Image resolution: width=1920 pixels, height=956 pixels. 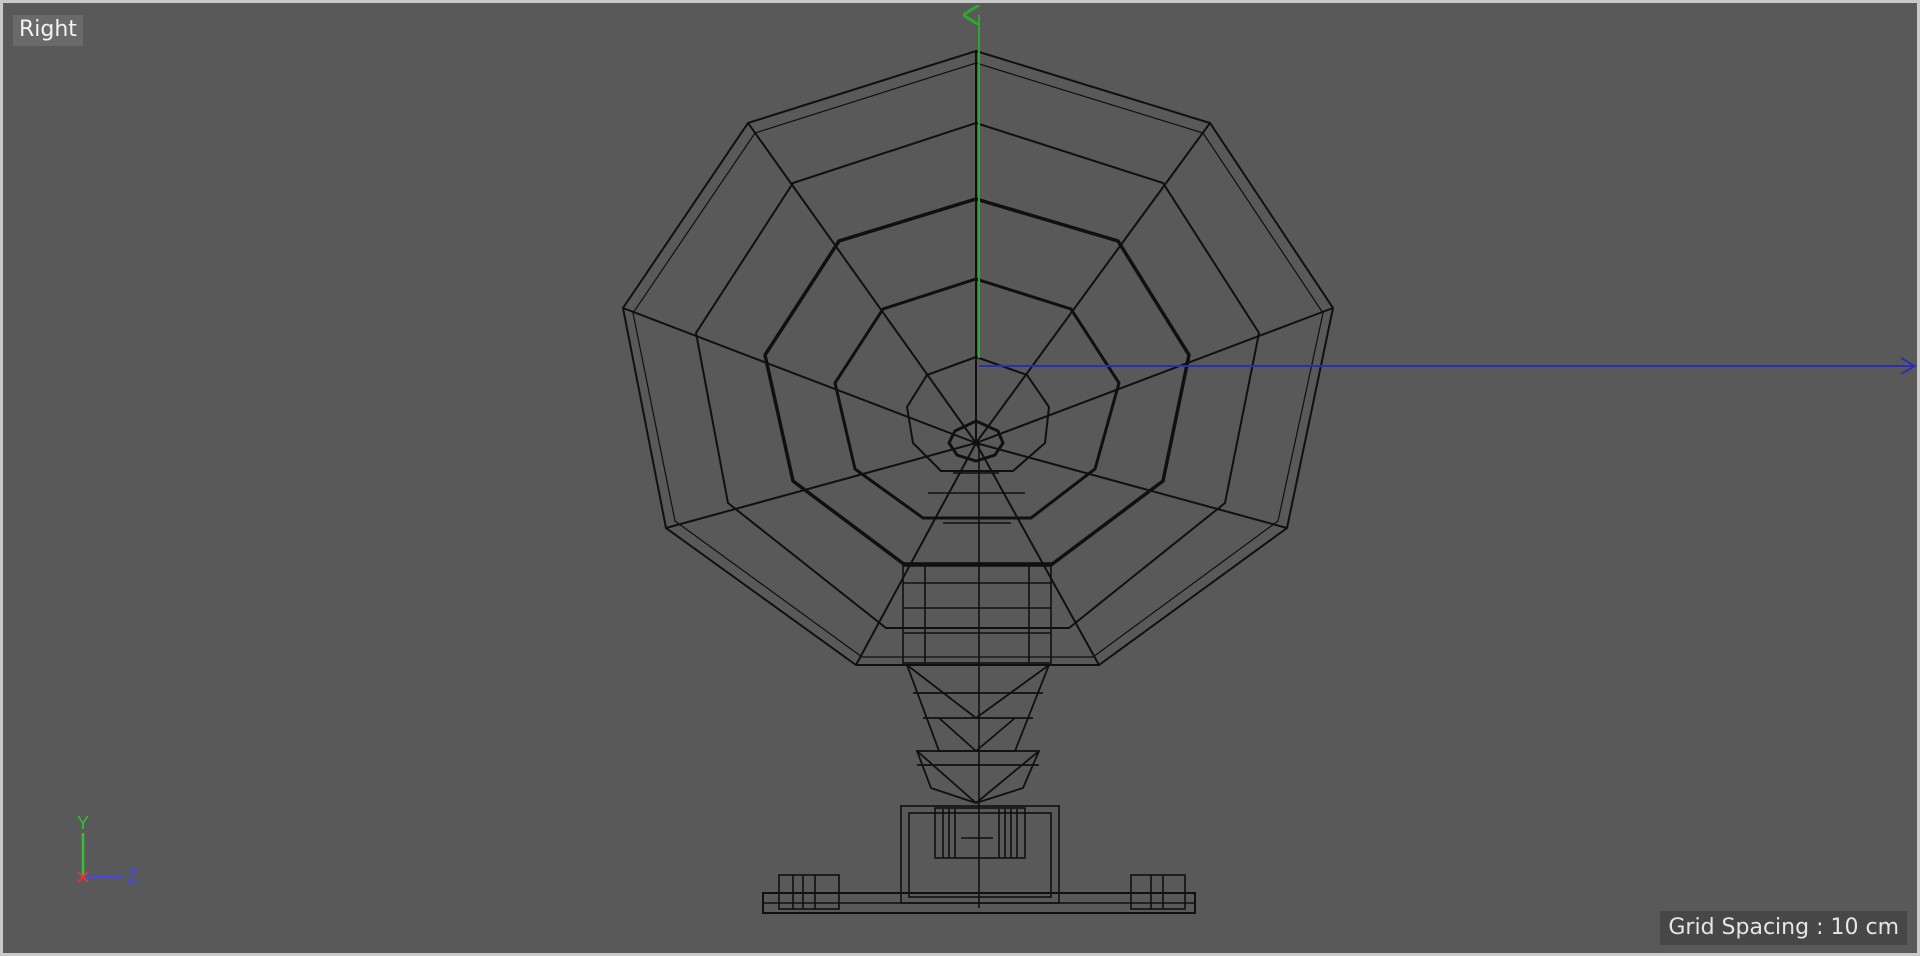 What do you see at coordinates (977, 568) in the screenshot?
I see `support-arm` at bounding box center [977, 568].